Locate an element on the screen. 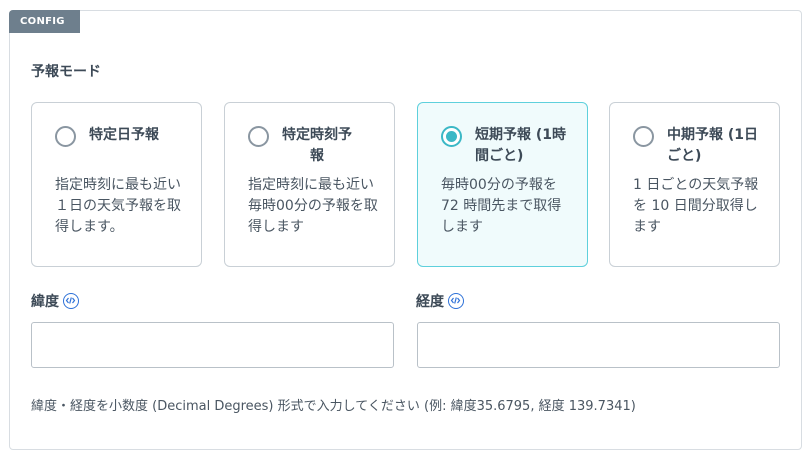  config-tag: CONFIG is located at coordinates (44, 21).